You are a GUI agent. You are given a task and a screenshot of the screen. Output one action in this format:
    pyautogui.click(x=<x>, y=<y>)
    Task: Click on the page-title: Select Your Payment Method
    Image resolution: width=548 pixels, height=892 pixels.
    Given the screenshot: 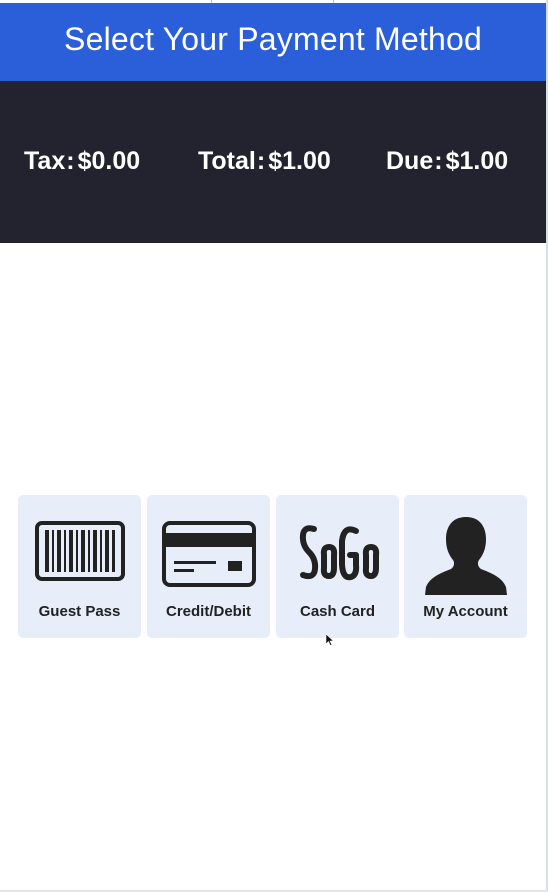 What is the action you would take?
    pyautogui.click(x=273, y=38)
    